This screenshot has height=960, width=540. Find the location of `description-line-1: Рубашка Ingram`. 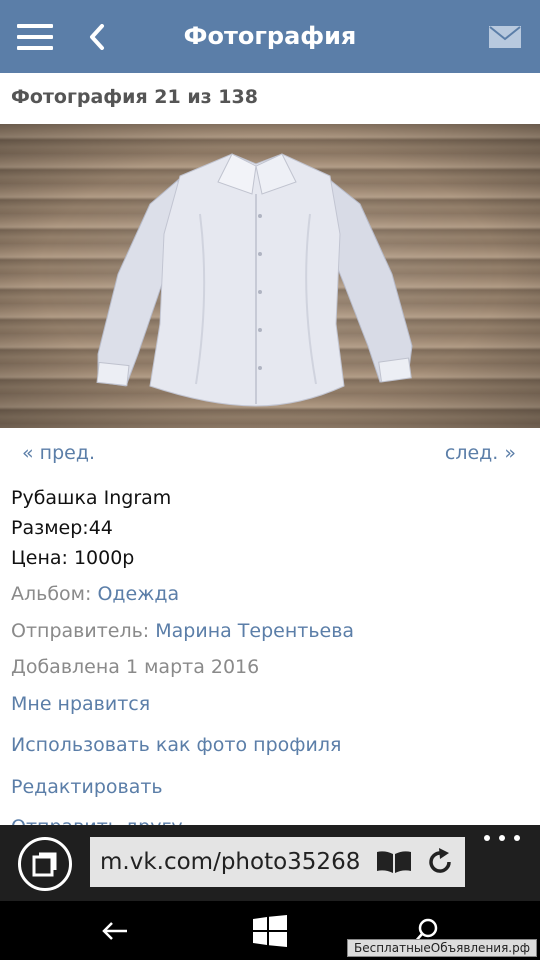

description-line-1: Рубашка Ingram is located at coordinates (91, 498).